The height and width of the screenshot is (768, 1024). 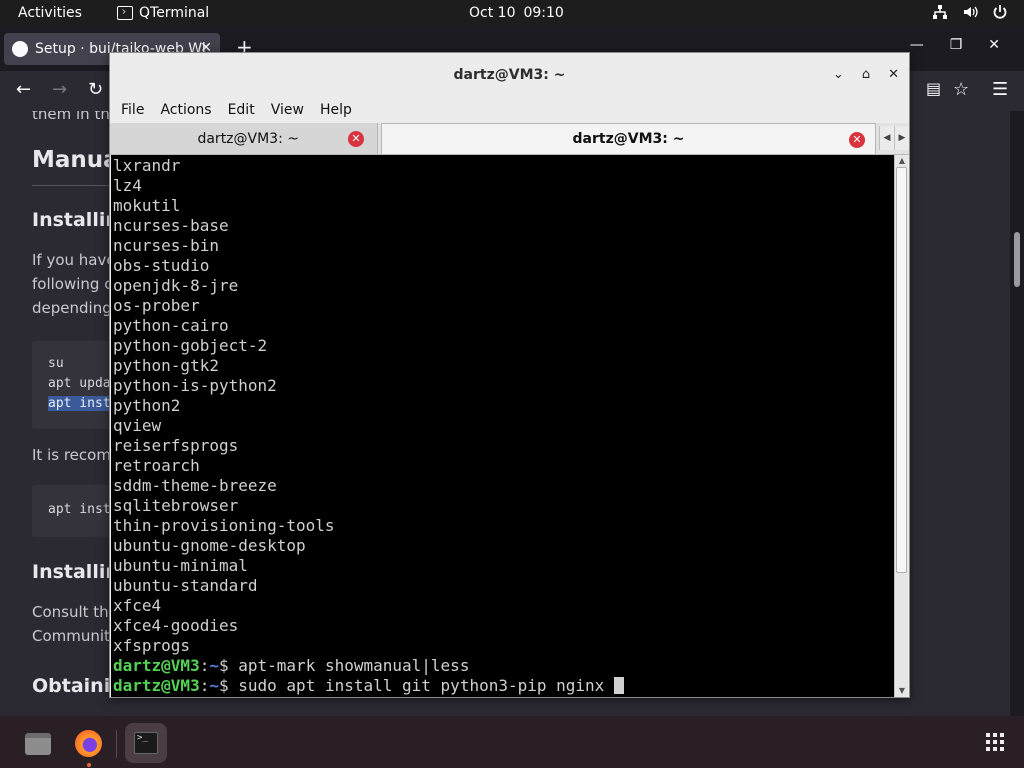 I want to click on firefox-icon, so click(x=88, y=743).